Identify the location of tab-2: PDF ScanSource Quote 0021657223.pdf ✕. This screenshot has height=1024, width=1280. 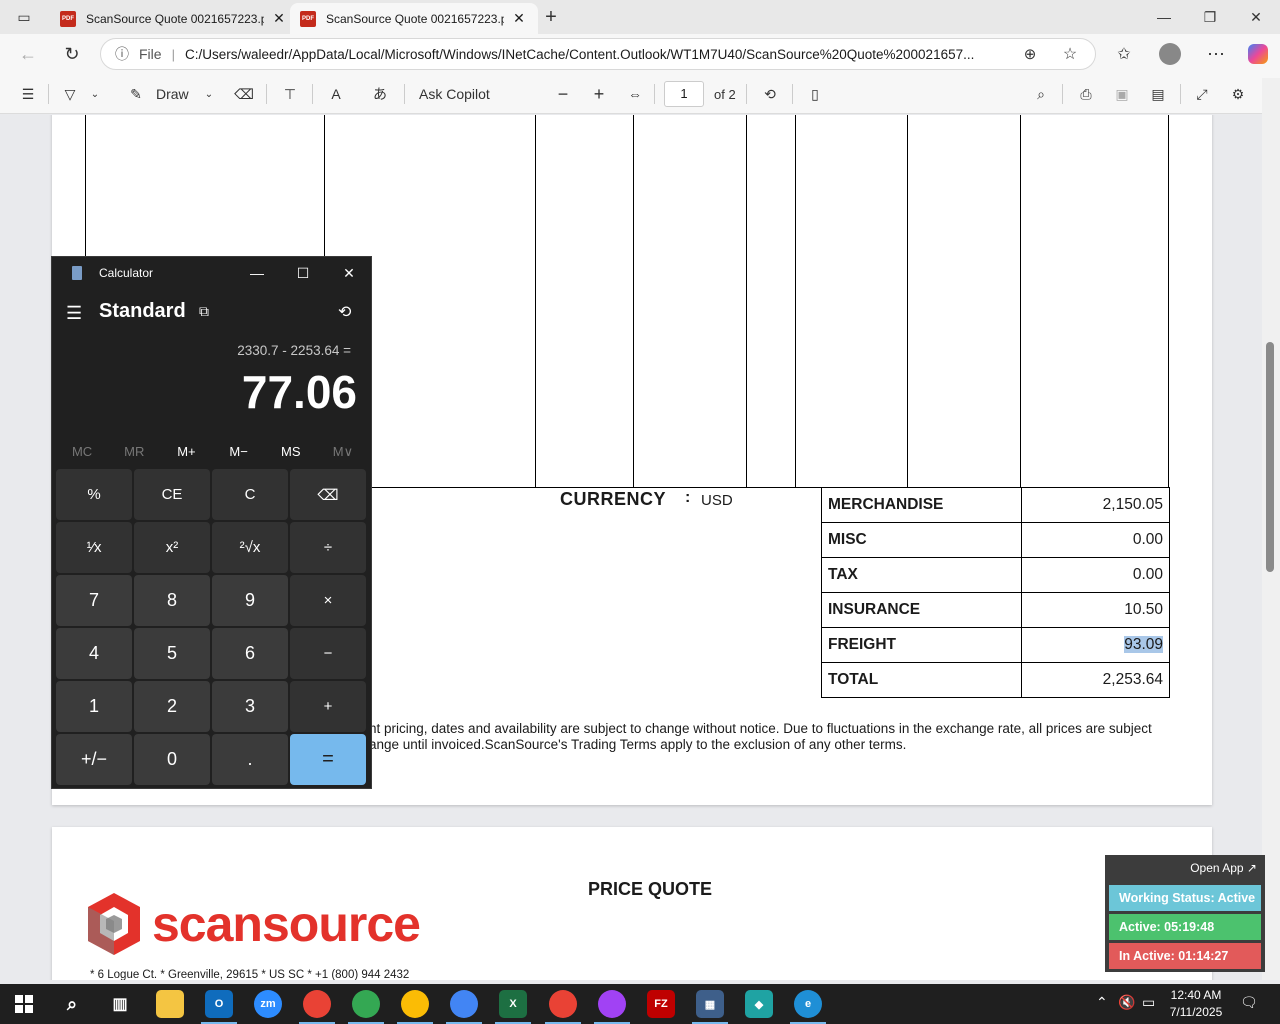
(414, 18).